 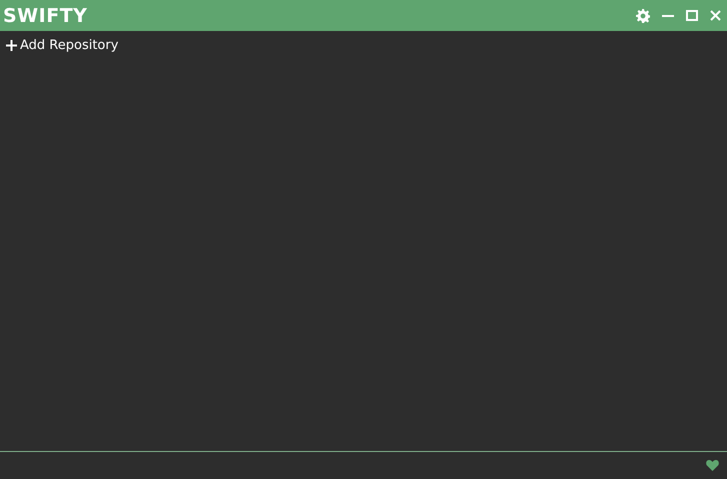 I want to click on window-title: SWIFTY, so click(x=45, y=15).